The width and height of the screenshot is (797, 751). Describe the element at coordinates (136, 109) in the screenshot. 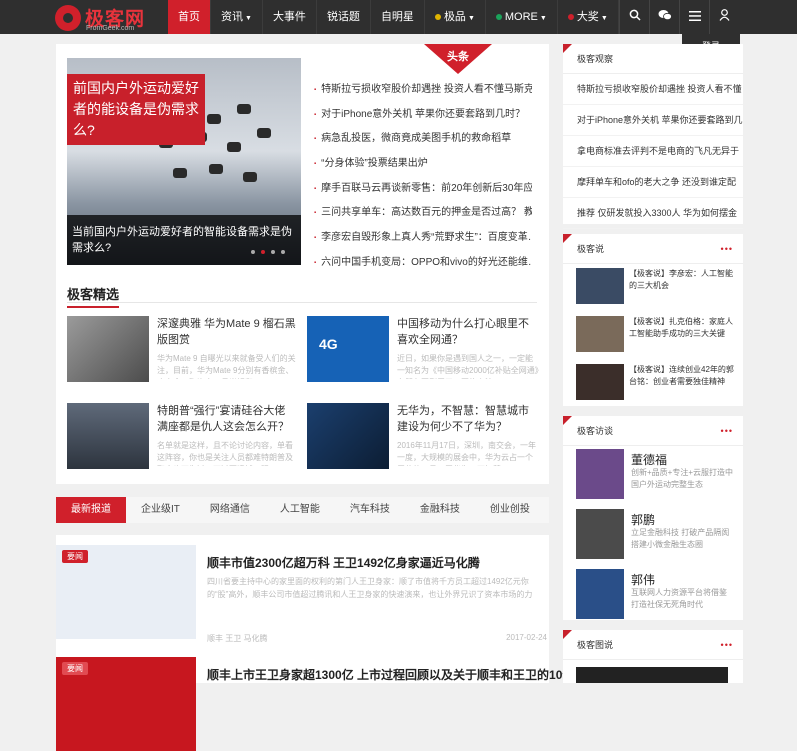

I see `slider-headline-tag: 前国内户外运动爱好者的能设备是伪需求么?` at that location.